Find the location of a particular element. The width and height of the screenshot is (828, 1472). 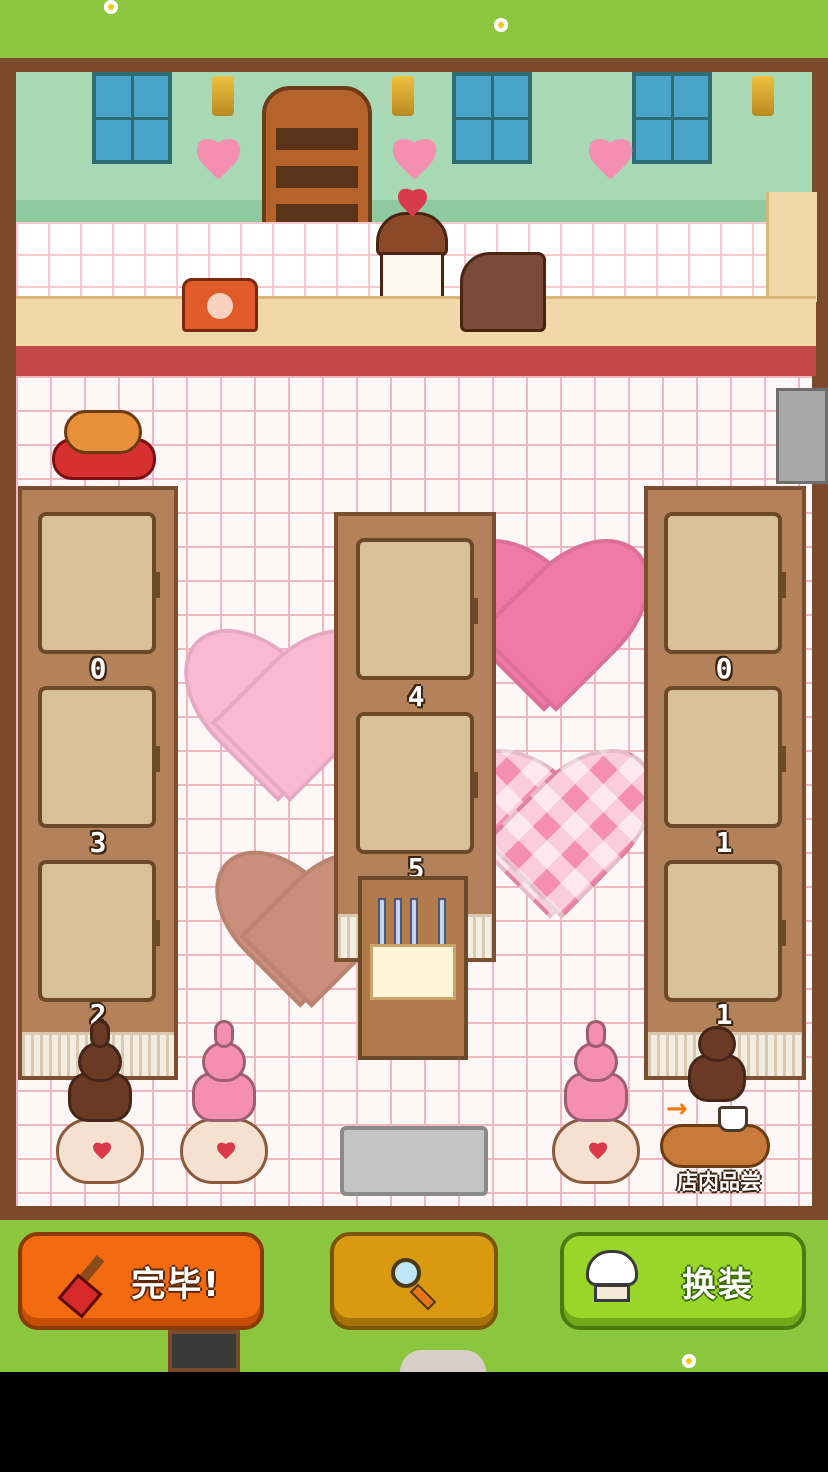

stepping-stone is located at coordinates (443, 1361).